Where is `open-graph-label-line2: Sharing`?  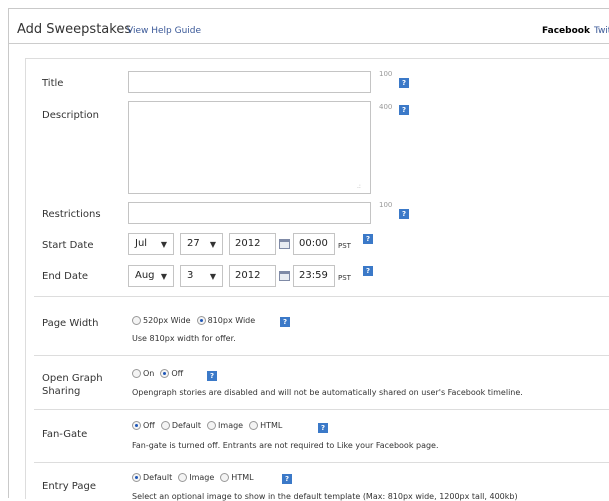
open-graph-label-line2: Sharing is located at coordinates (61, 391).